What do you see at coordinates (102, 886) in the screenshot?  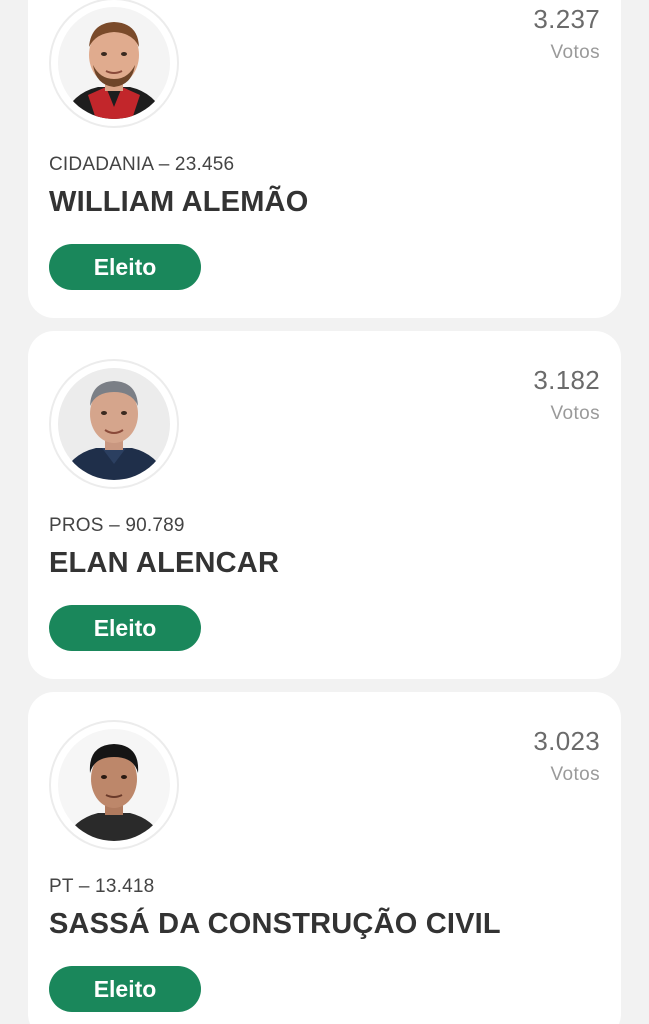 I see `party-number: PT – 13.418` at bounding box center [102, 886].